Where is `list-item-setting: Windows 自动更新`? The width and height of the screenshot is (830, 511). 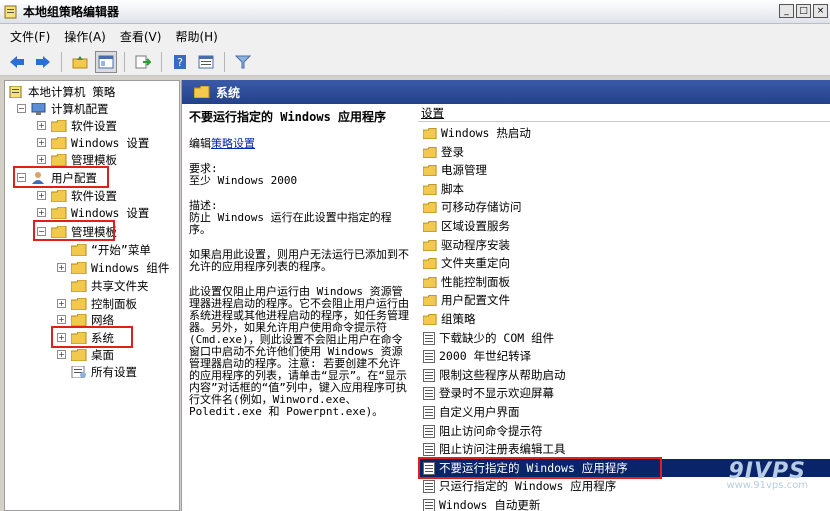 list-item-setting: Windows 自动更新 is located at coordinates (624, 503).